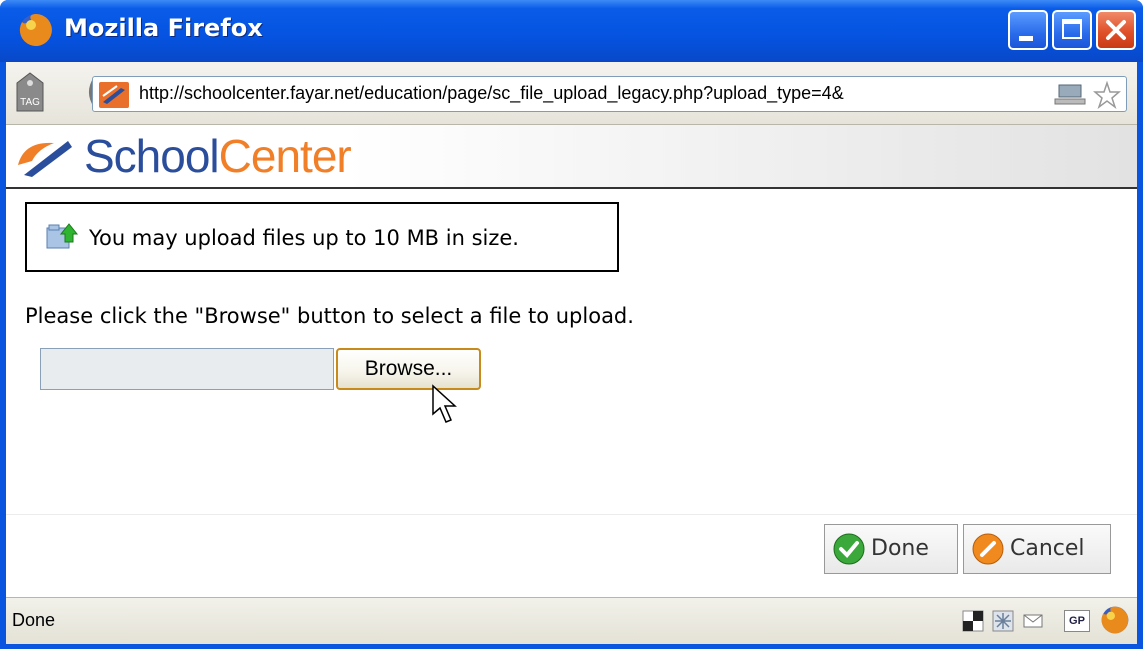  What do you see at coordinates (62, 236) in the screenshot?
I see `upload-folder-icon` at bounding box center [62, 236].